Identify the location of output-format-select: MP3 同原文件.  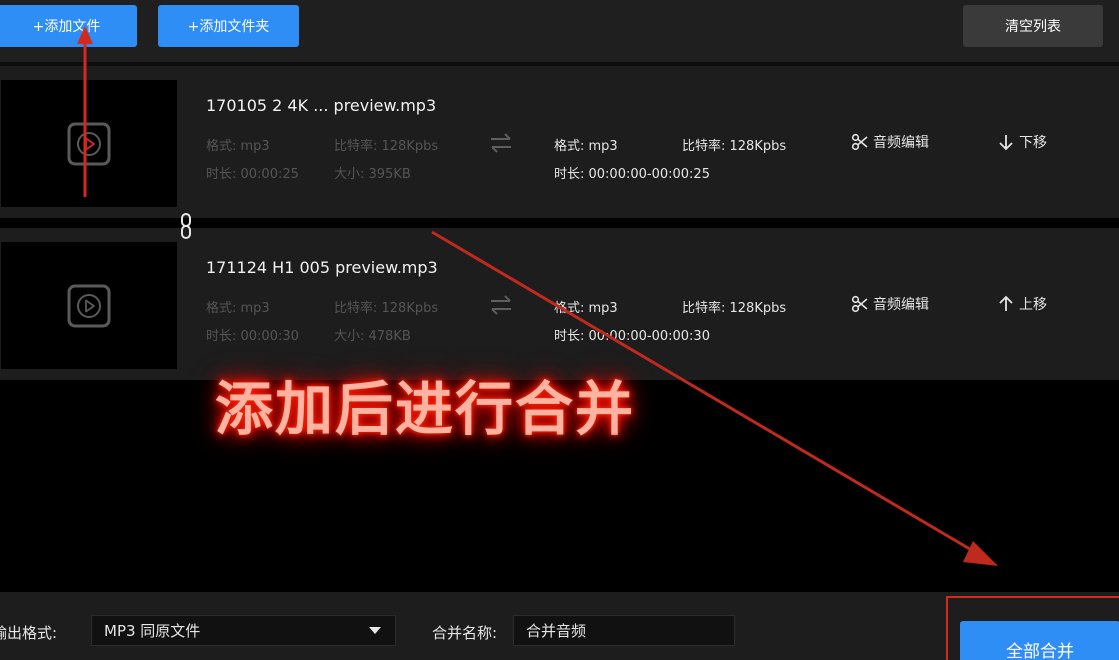
(243, 630).